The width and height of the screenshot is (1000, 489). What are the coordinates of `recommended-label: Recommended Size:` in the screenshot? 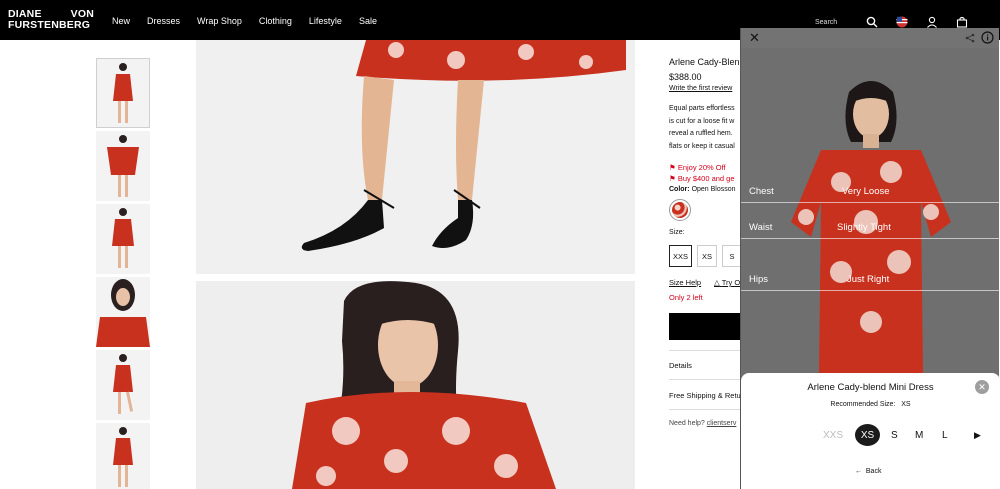 It's located at (863, 404).